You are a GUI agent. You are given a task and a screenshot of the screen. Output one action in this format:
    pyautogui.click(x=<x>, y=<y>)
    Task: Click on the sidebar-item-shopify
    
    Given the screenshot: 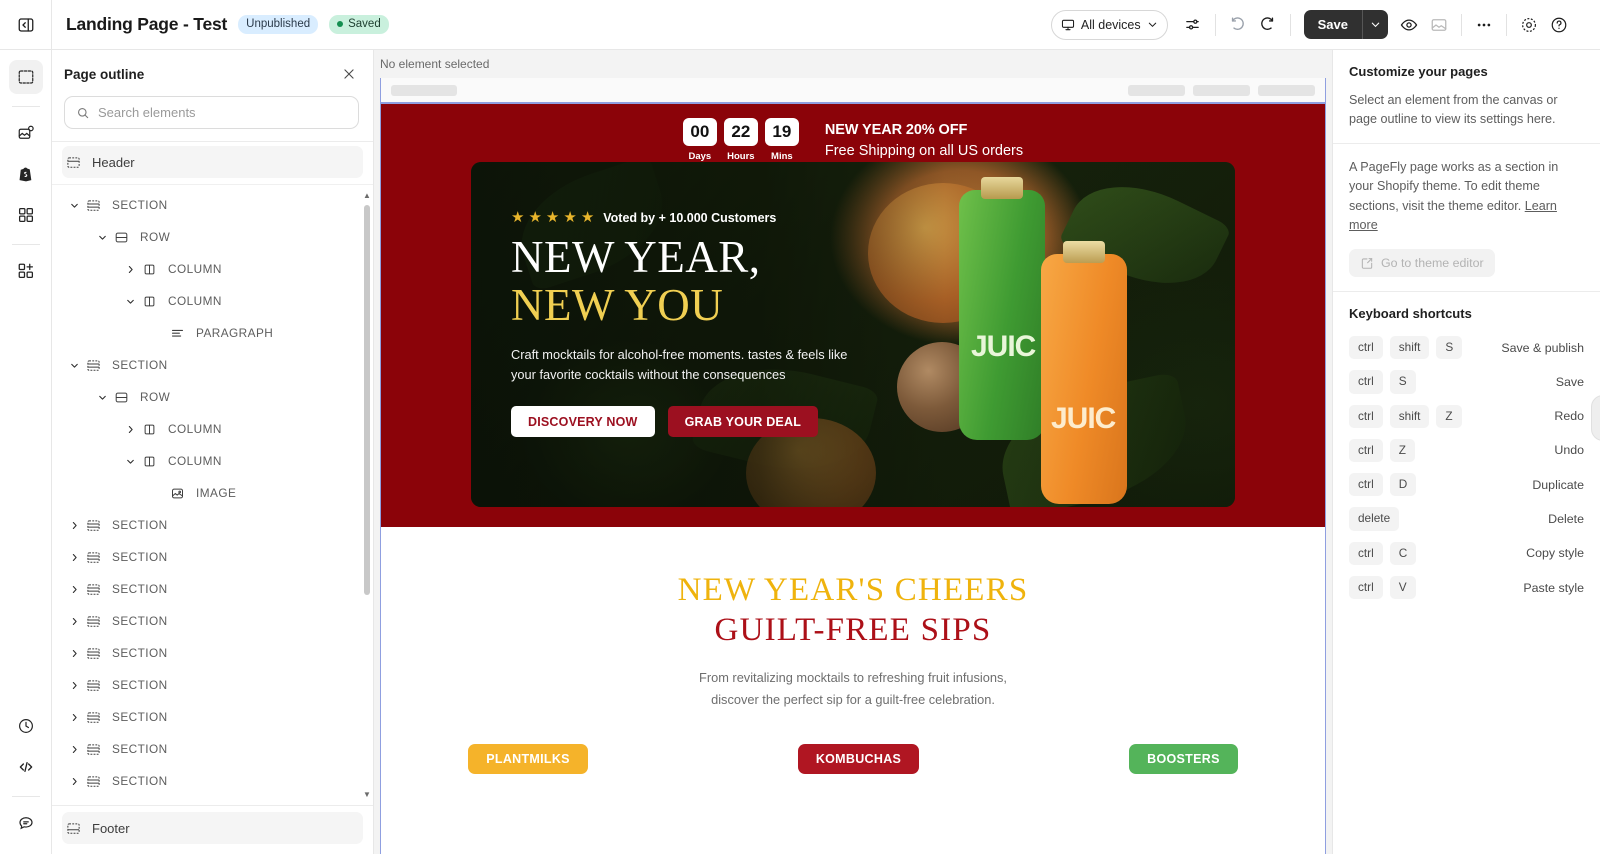 What is the action you would take?
    pyautogui.click(x=26, y=174)
    